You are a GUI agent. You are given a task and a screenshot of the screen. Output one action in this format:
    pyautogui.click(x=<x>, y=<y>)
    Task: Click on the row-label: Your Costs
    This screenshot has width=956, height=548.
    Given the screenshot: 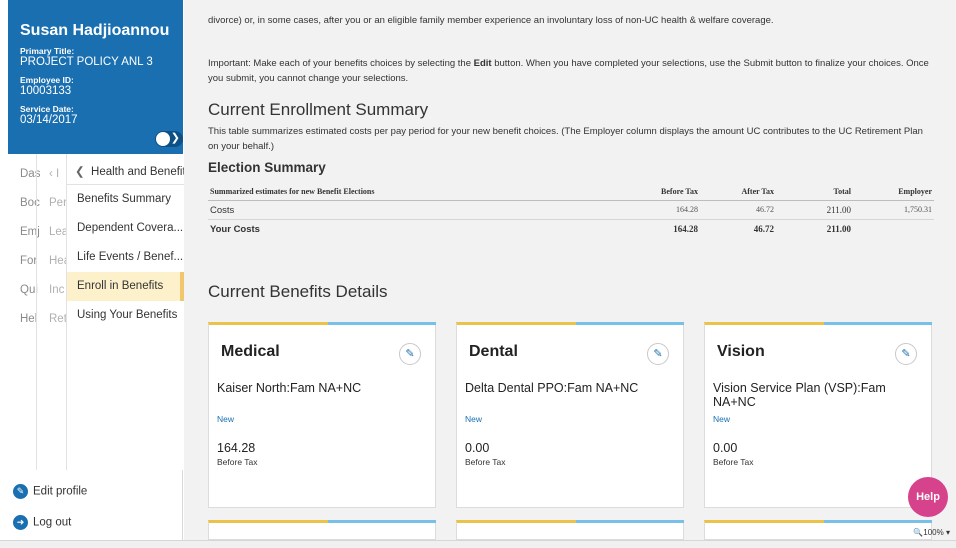 What is the action you would take?
    pyautogui.click(x=235, y=229)
    